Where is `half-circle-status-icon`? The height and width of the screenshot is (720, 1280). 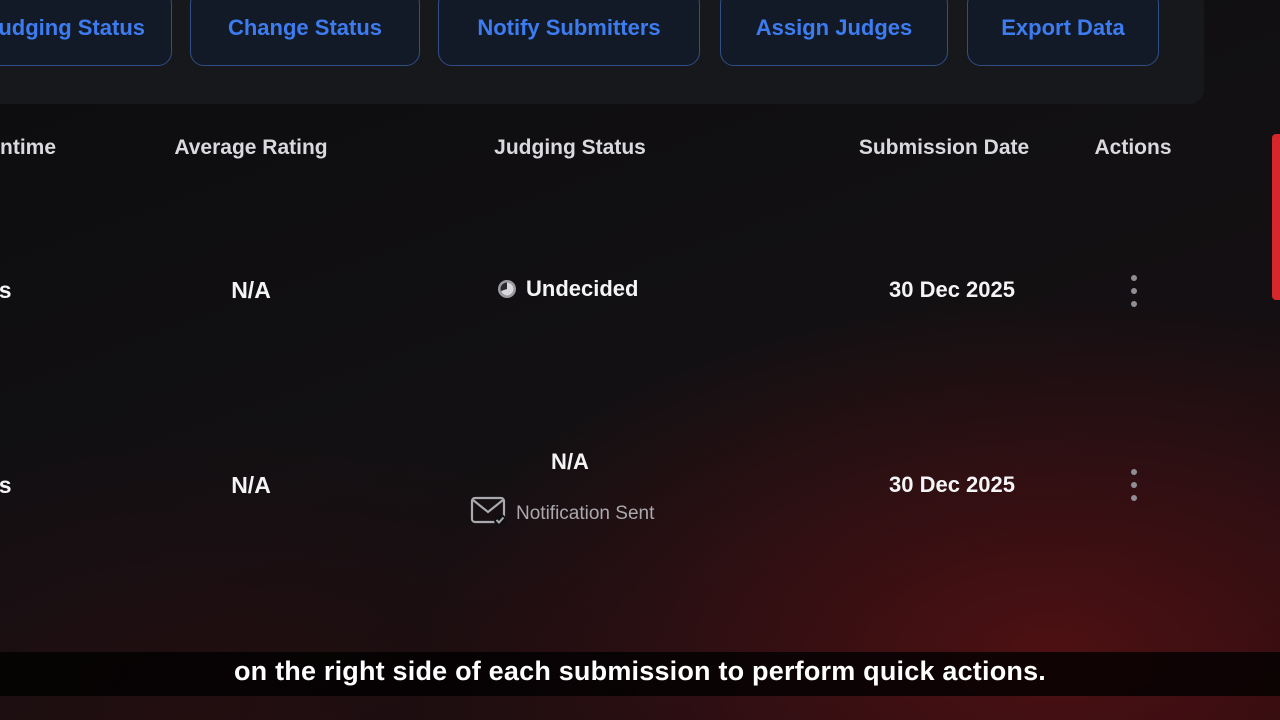 half-circle-status-icon is located at coordinates (507, 289).